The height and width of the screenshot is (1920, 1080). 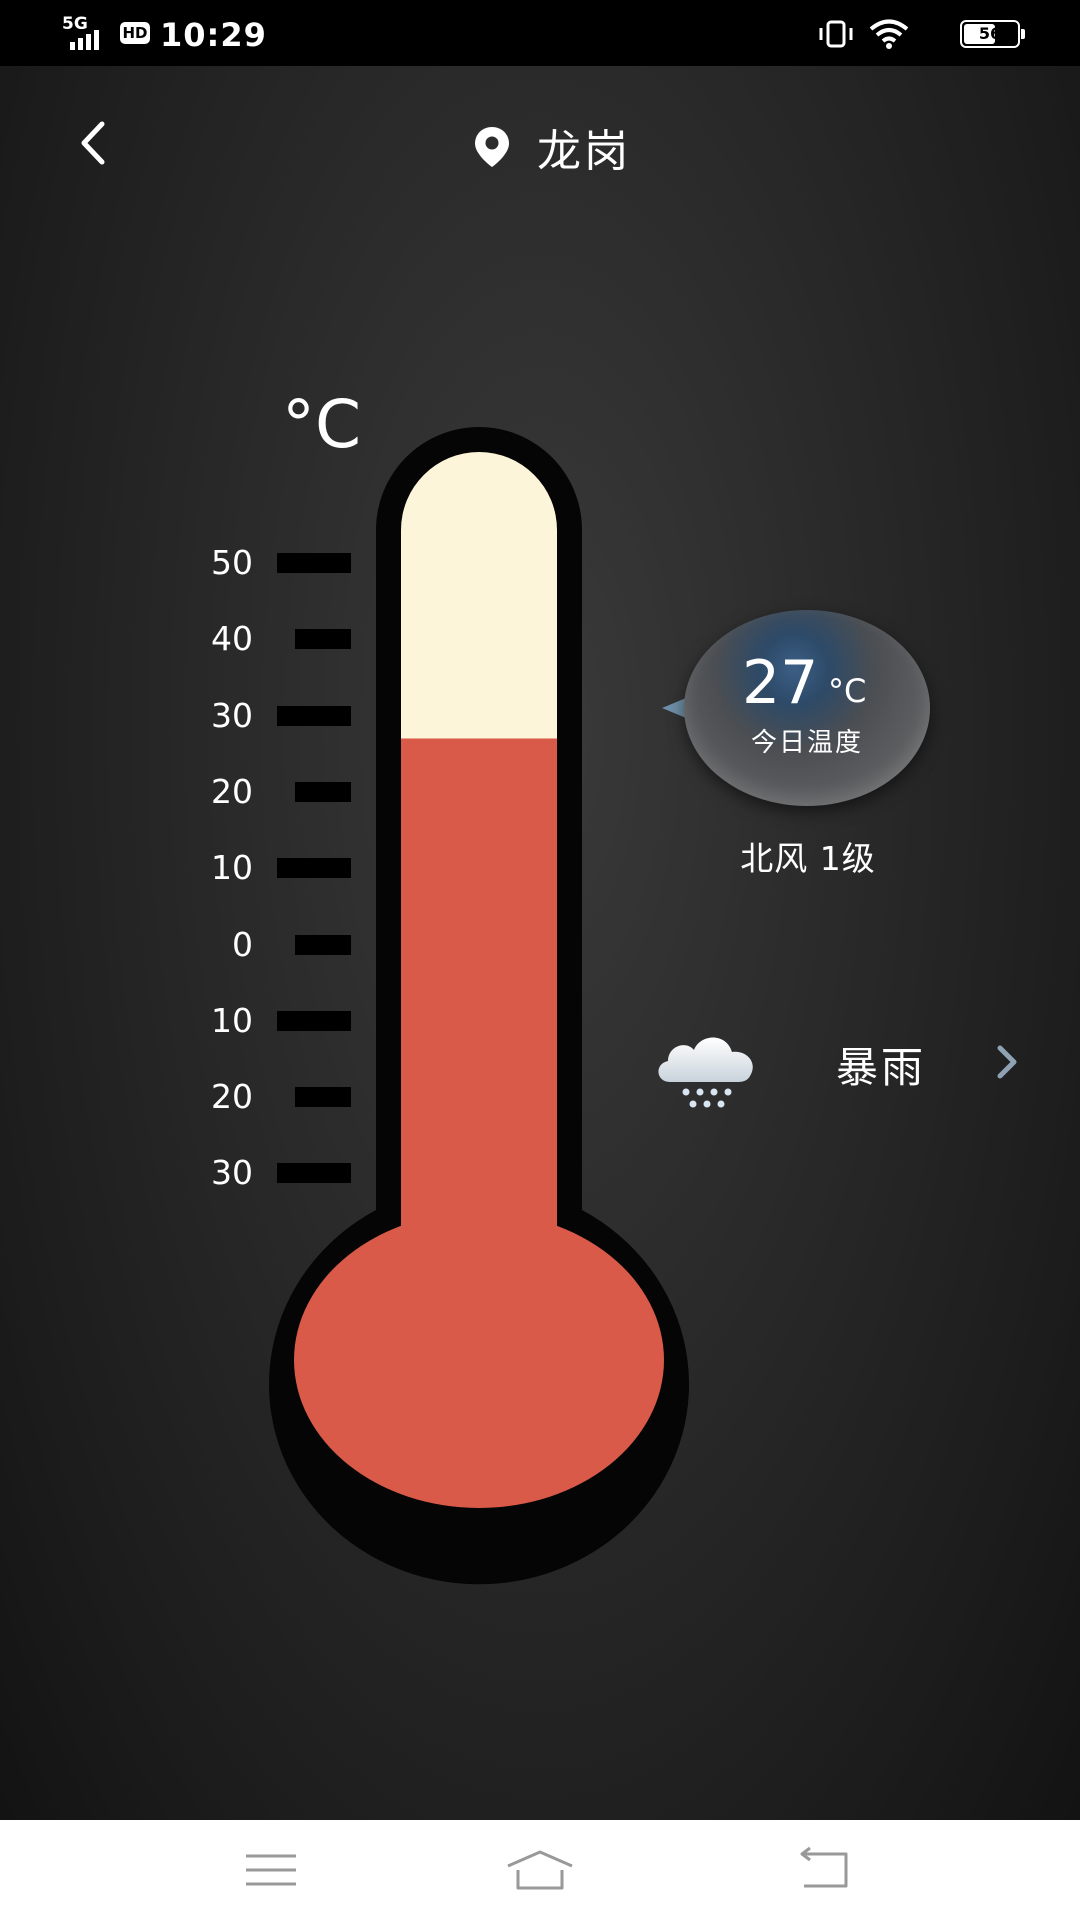 I want to click on location-header: 龙岗, so click(x=540, y=147).